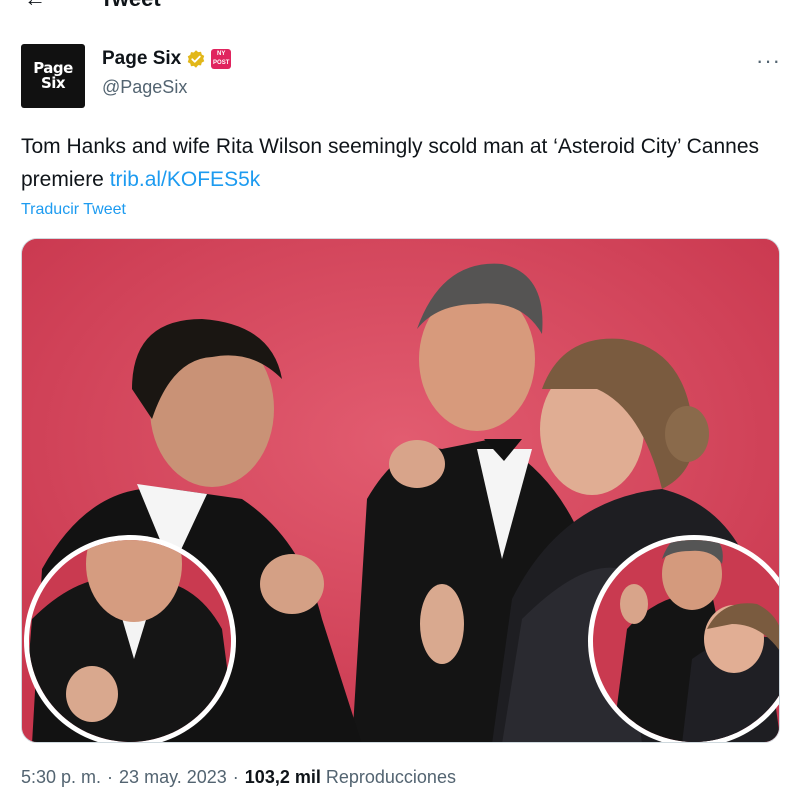  What do you see at coordinates (185, 179) in the screenshot?
I see `tweet-link: trib.al/KOFES5k` at bounding box center [185, 179].